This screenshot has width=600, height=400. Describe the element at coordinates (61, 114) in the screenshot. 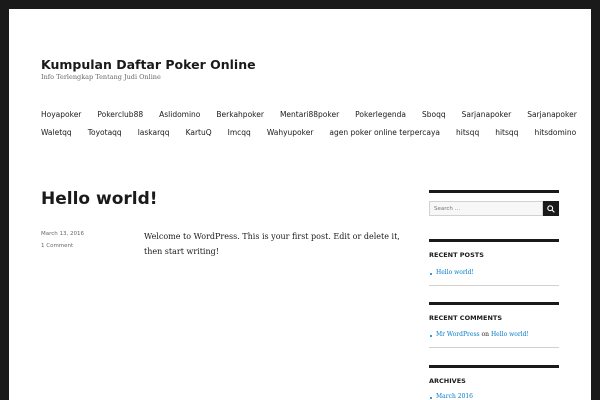

I see `menu-item-hoyapoker: Hoyapoker` at that location.